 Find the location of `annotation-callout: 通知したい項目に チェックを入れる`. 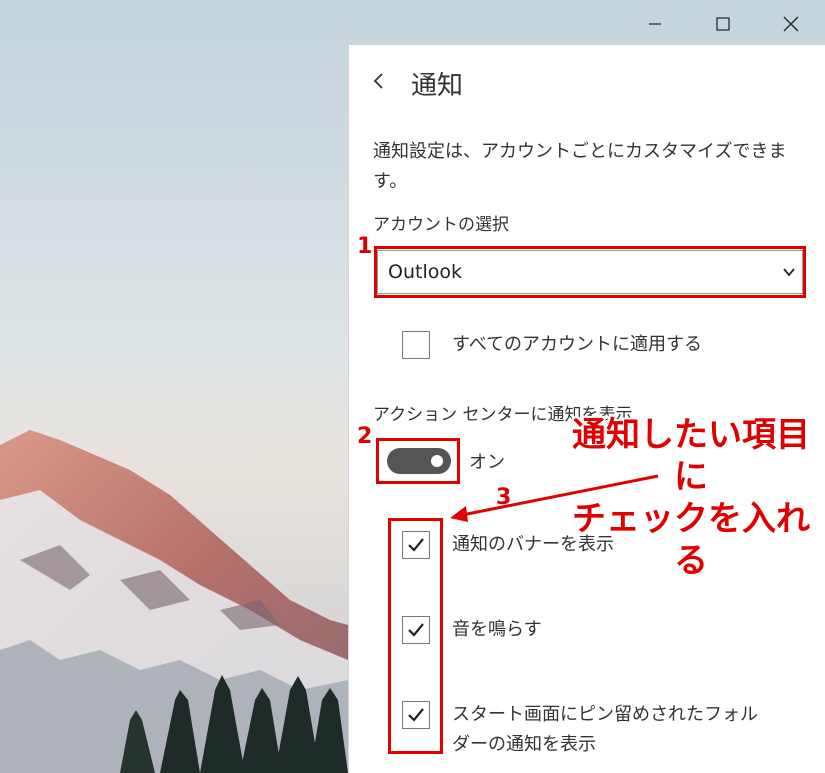

annotation-callout: 通知したい項目に チェックを入れる is located at coordinates (691, 498).